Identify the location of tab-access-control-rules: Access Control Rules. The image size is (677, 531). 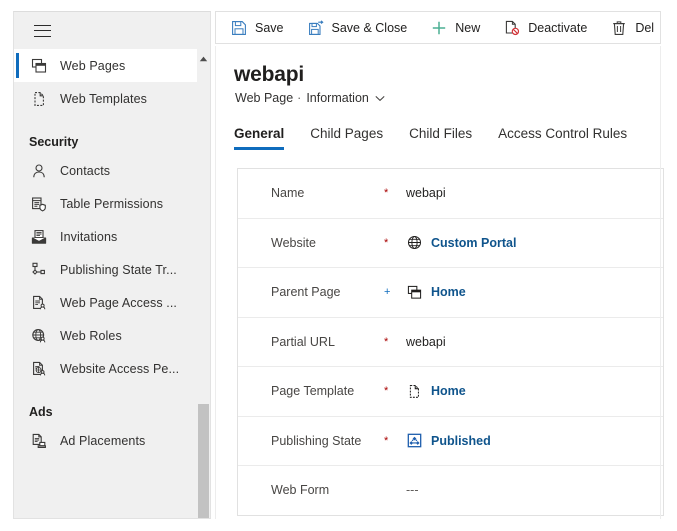
(562, 138).